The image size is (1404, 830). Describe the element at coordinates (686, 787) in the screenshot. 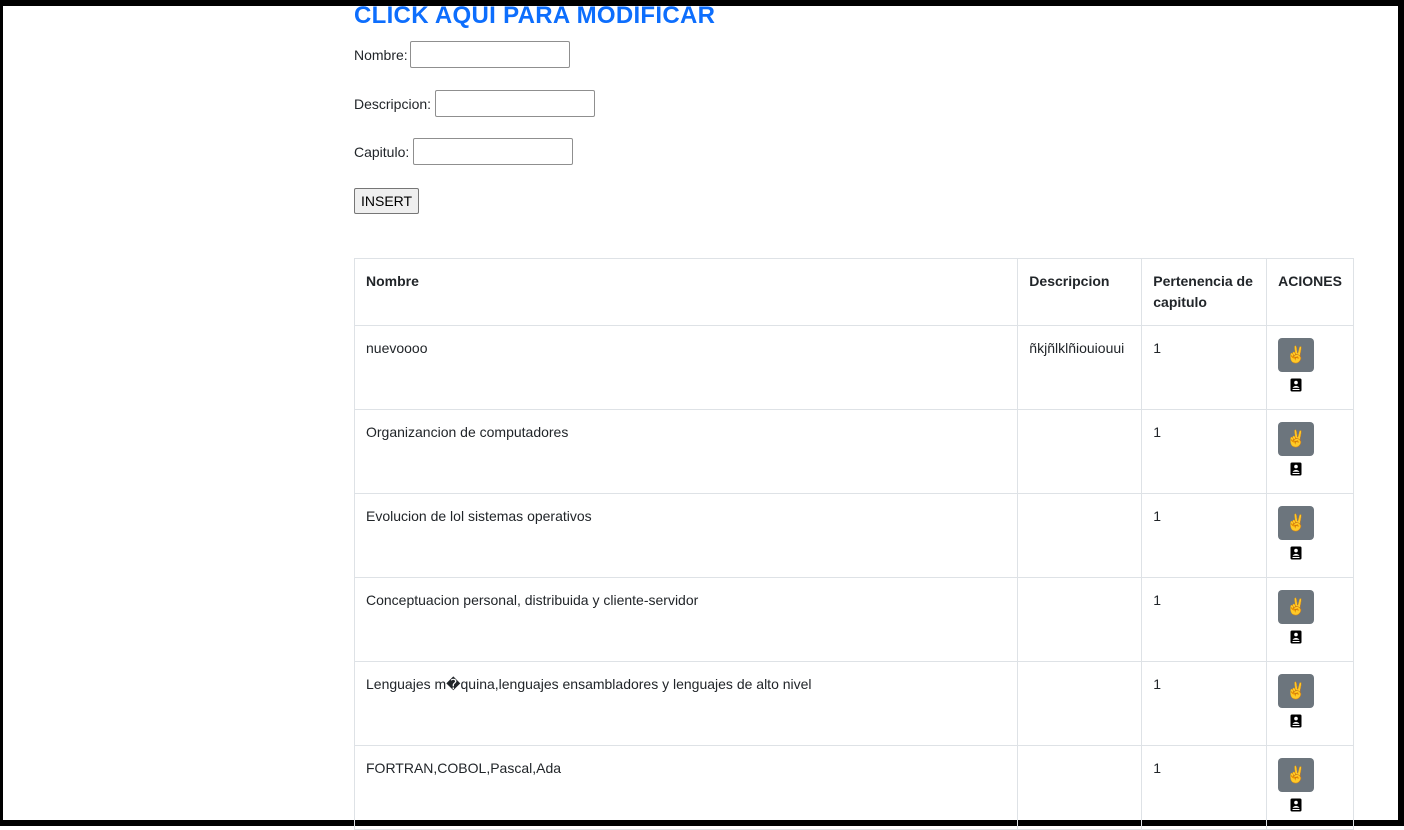

I see `cell-nombre: FORTRAN,COBOL,Pascal,Ada` at that location.